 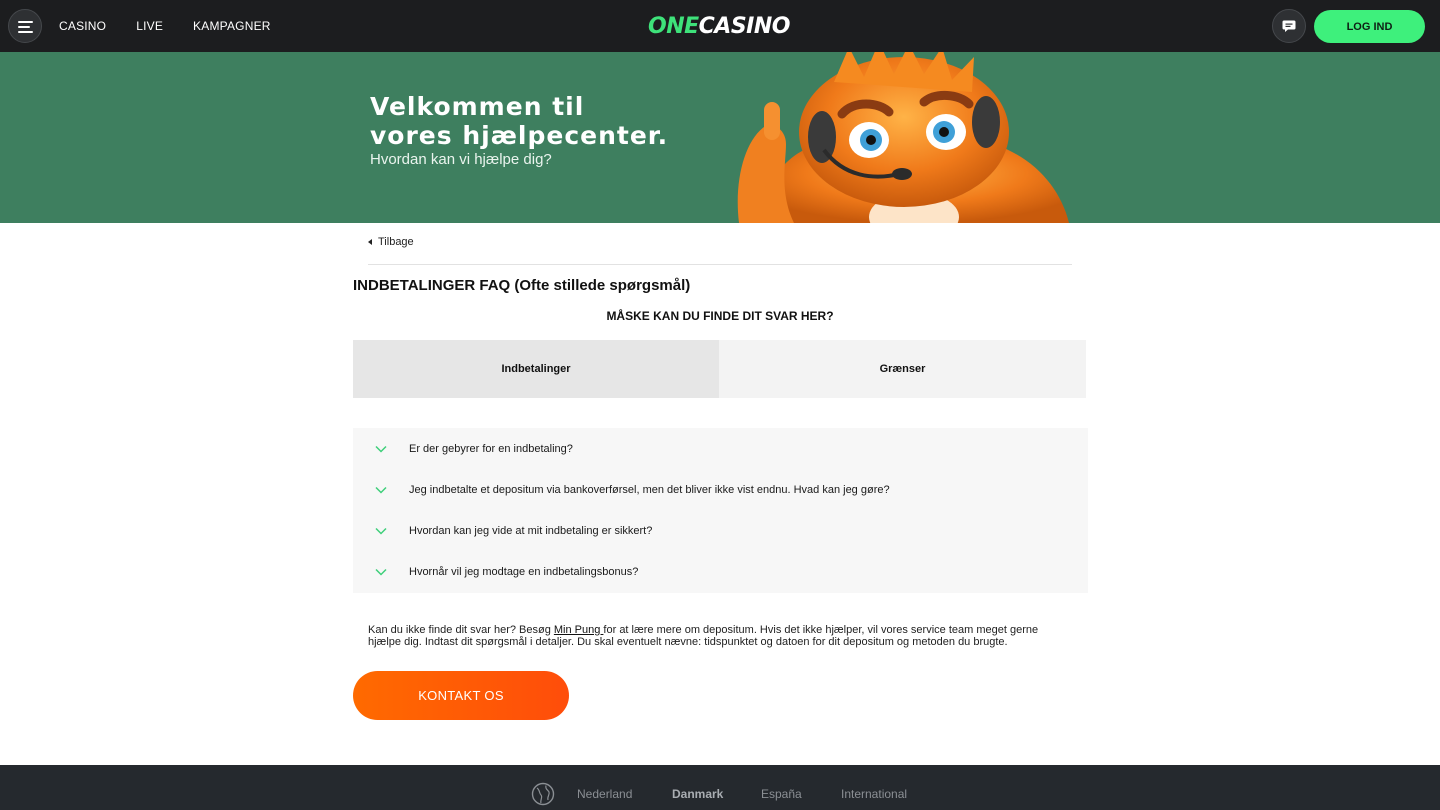 I want to click on globe-icon, so click(x=543, y=794).